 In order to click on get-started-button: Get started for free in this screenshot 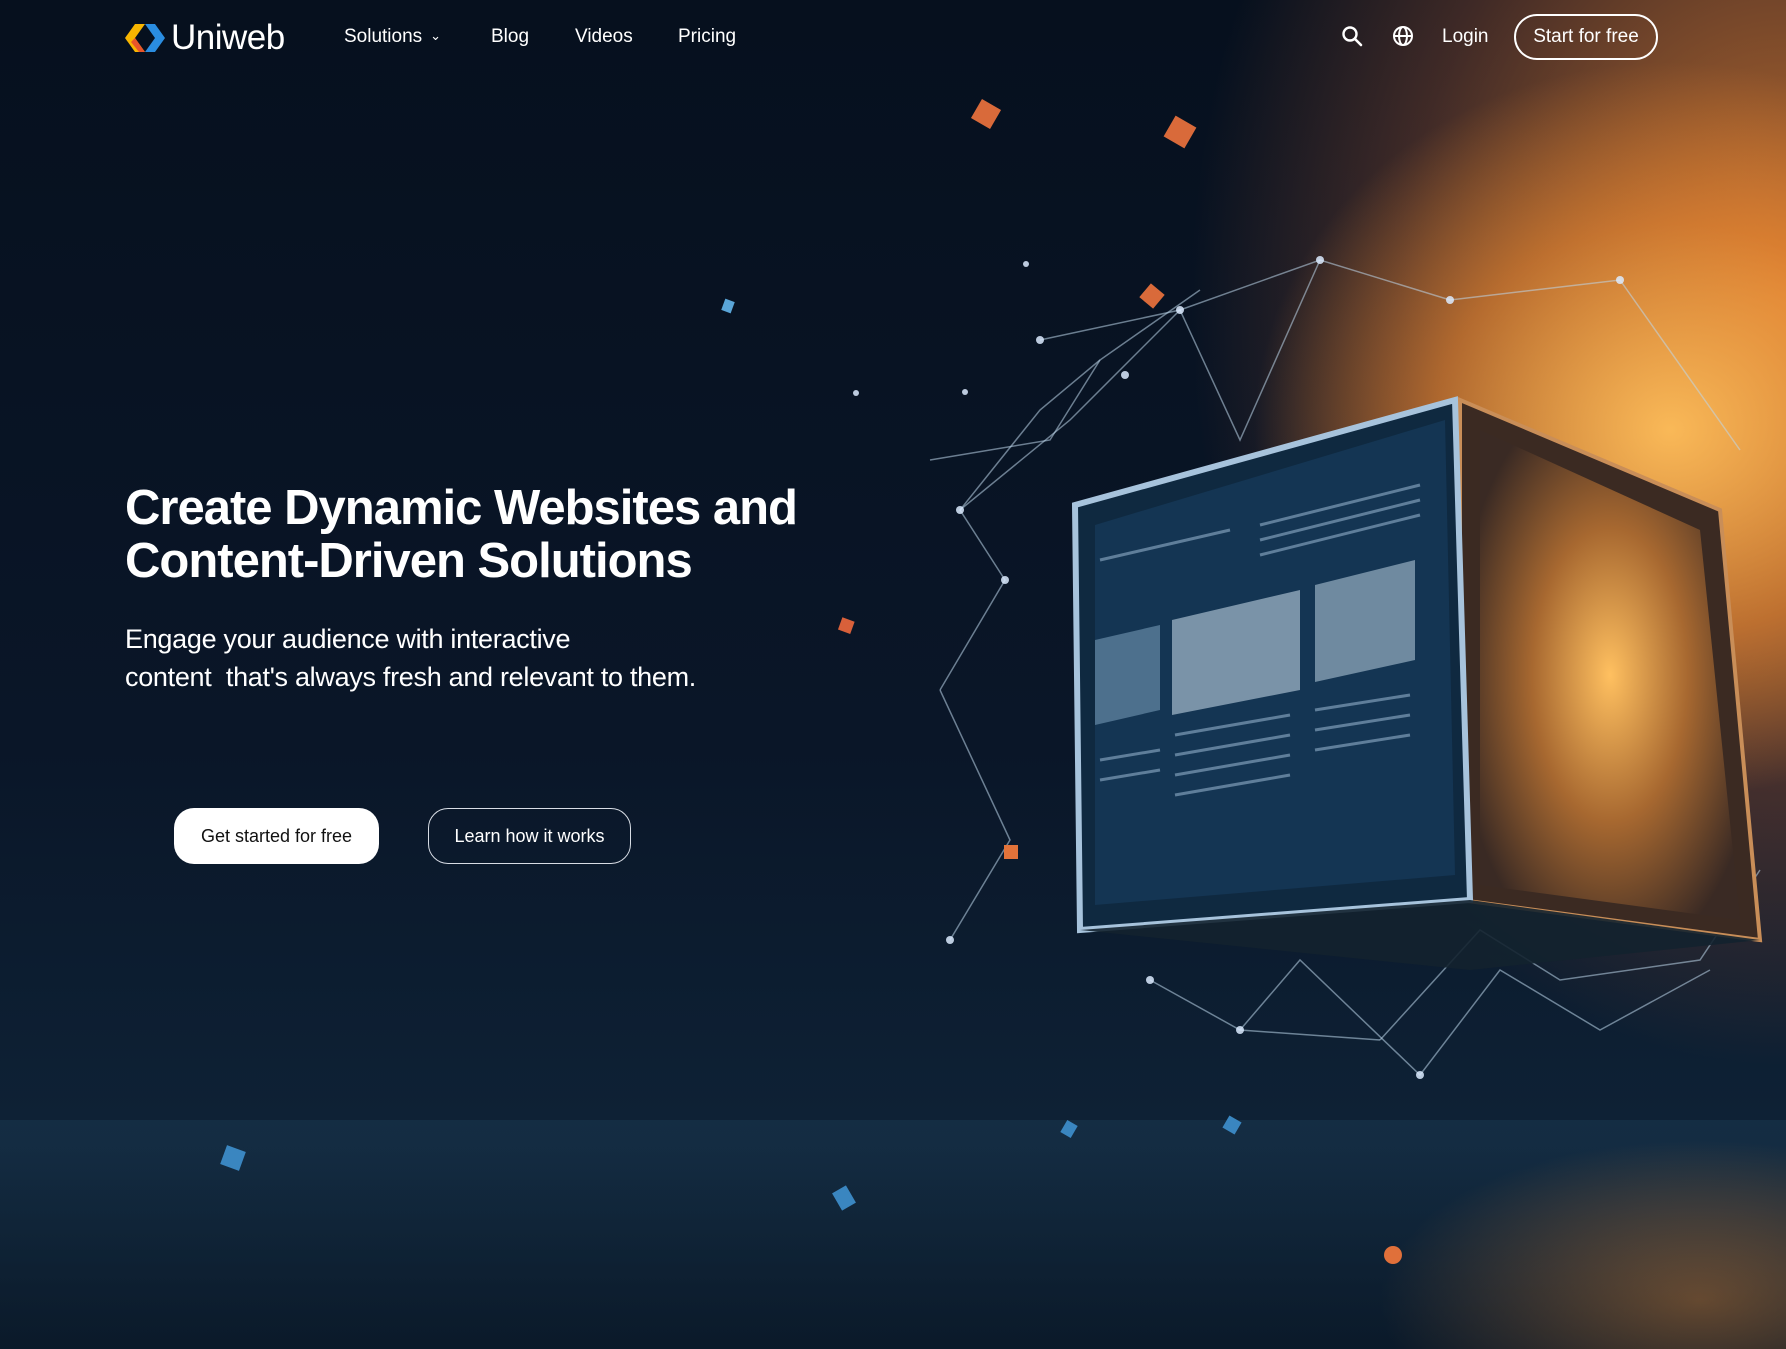, I will do `click(276, 836)`.